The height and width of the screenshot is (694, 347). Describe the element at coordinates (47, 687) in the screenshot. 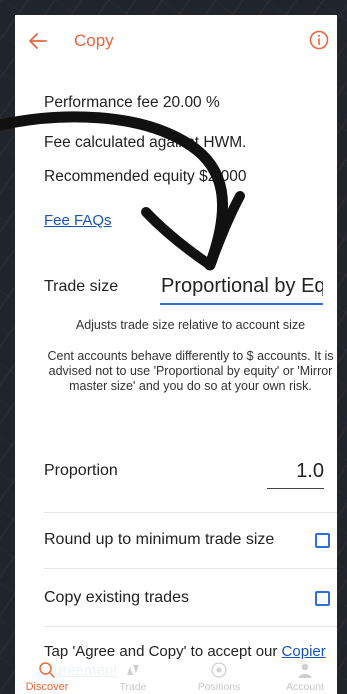

I see `nav-label-discover: Discover` at that location.